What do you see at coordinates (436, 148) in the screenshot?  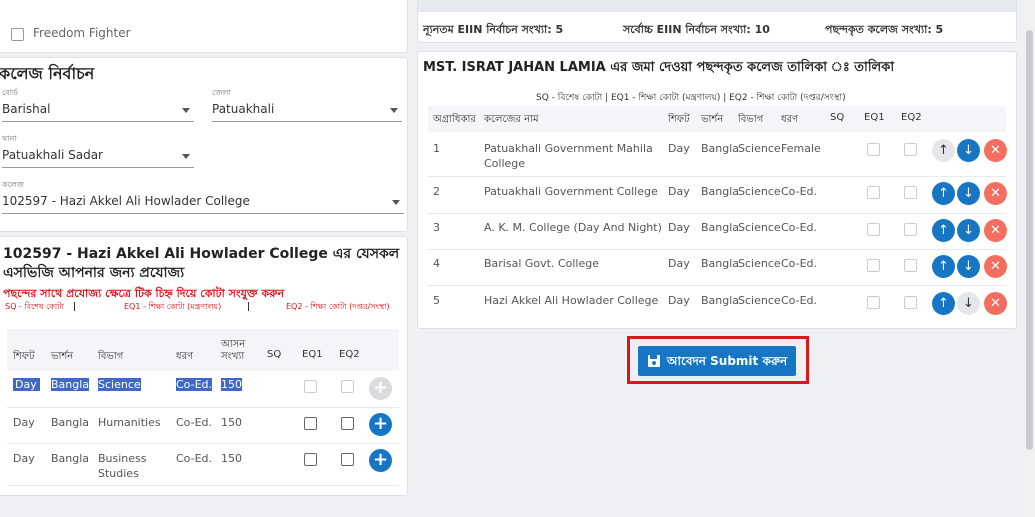 I see `choice-row1-priority: 1` at bounding box center [436, 148].